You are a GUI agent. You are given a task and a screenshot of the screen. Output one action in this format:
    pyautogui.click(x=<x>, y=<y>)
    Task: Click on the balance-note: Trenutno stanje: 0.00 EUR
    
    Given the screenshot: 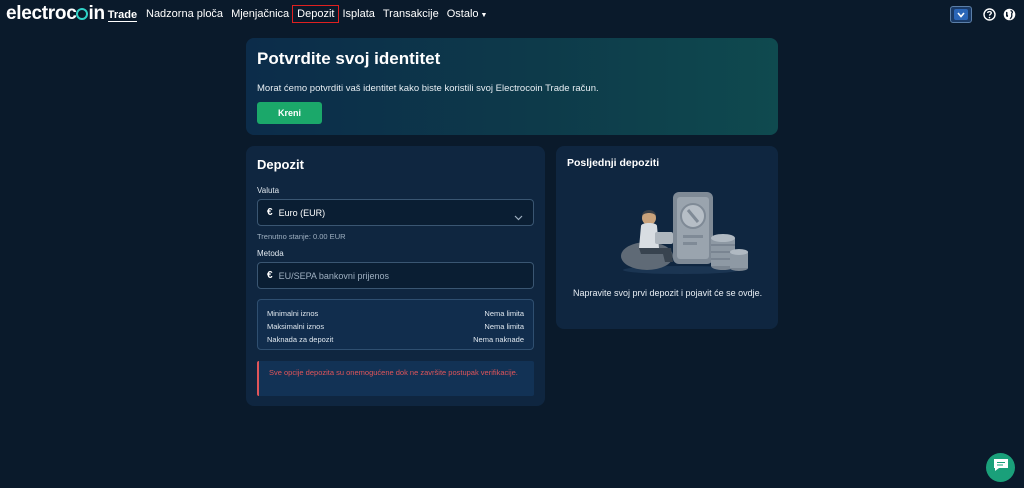 What is the action you would take?
    pyautogui.click(x=301, y=236)
    